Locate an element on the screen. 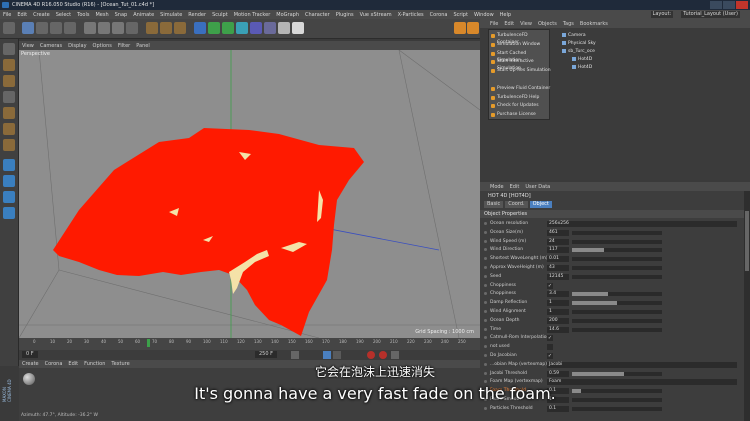 This screenshot has height=421, width=750. attributes-menu-item: Mode is located at coordinates (497, 187).